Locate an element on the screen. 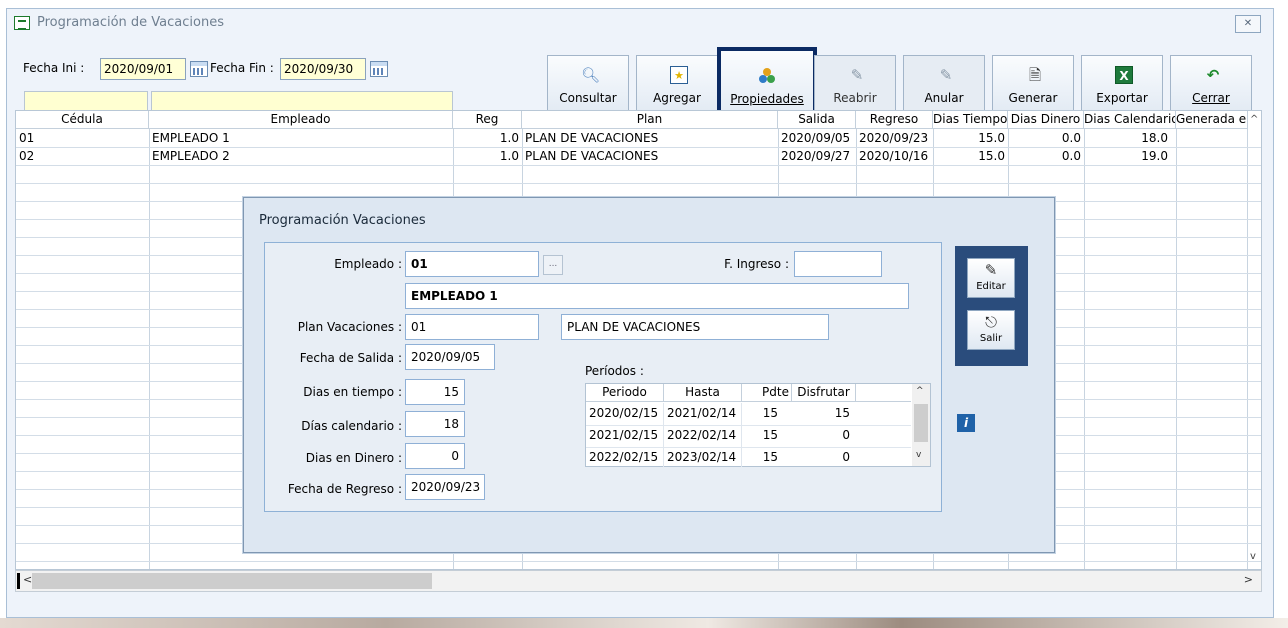 The height and width of the screenshot is (628, 1288). column-header-disfrutar: Disfrutar is located at coordinates (824, 393).